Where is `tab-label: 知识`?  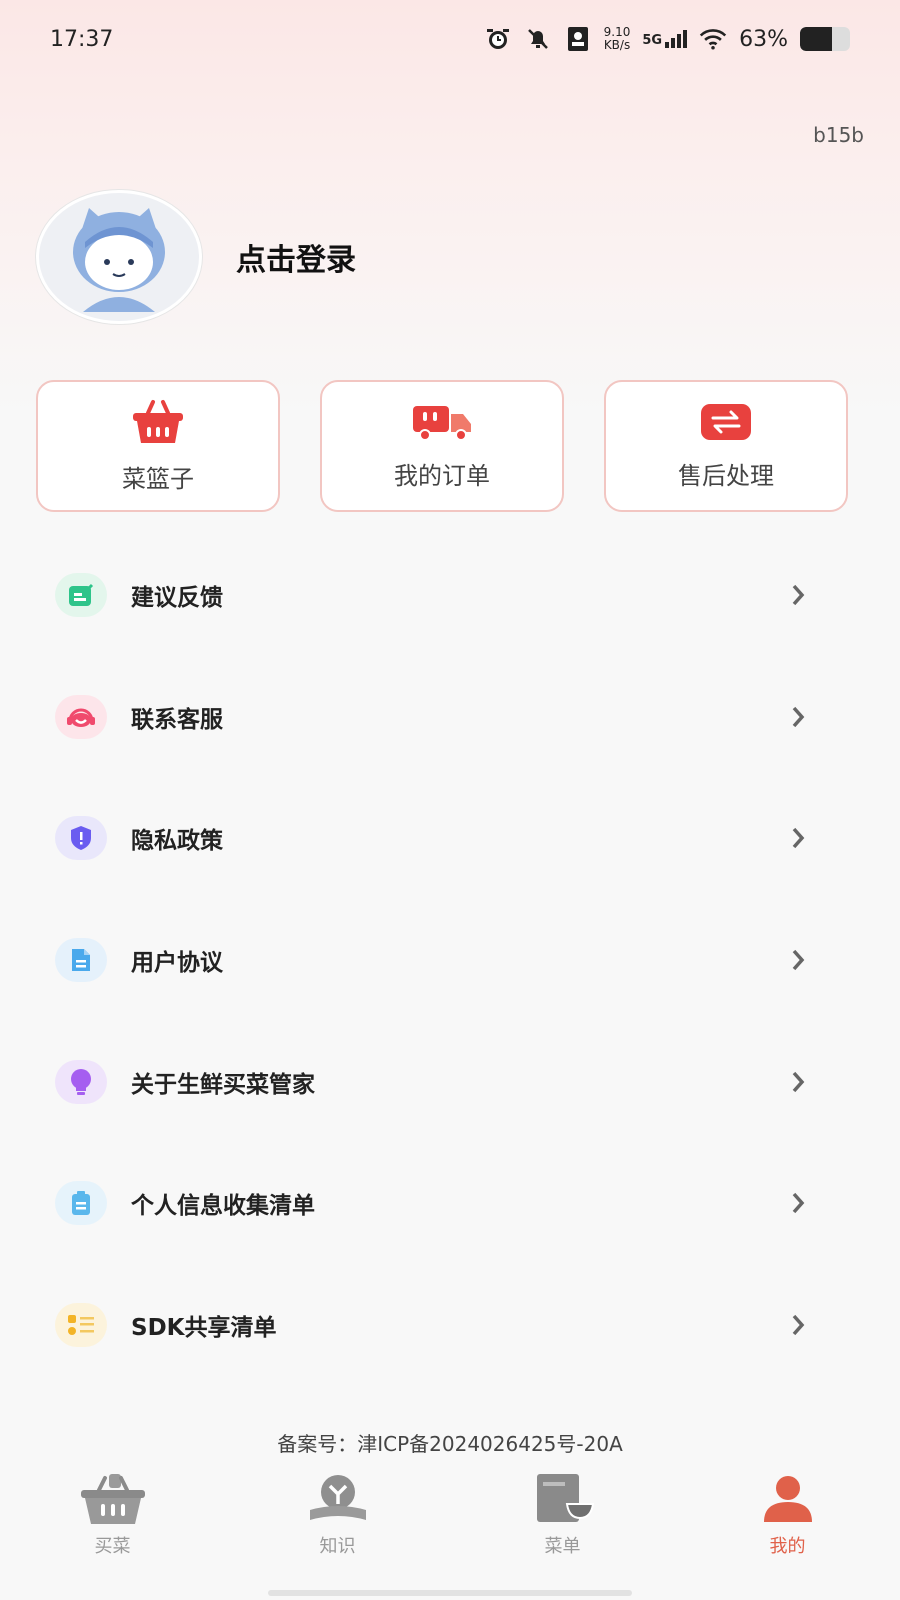 tab-label: 知识 is located at coordinates (337, 1546).